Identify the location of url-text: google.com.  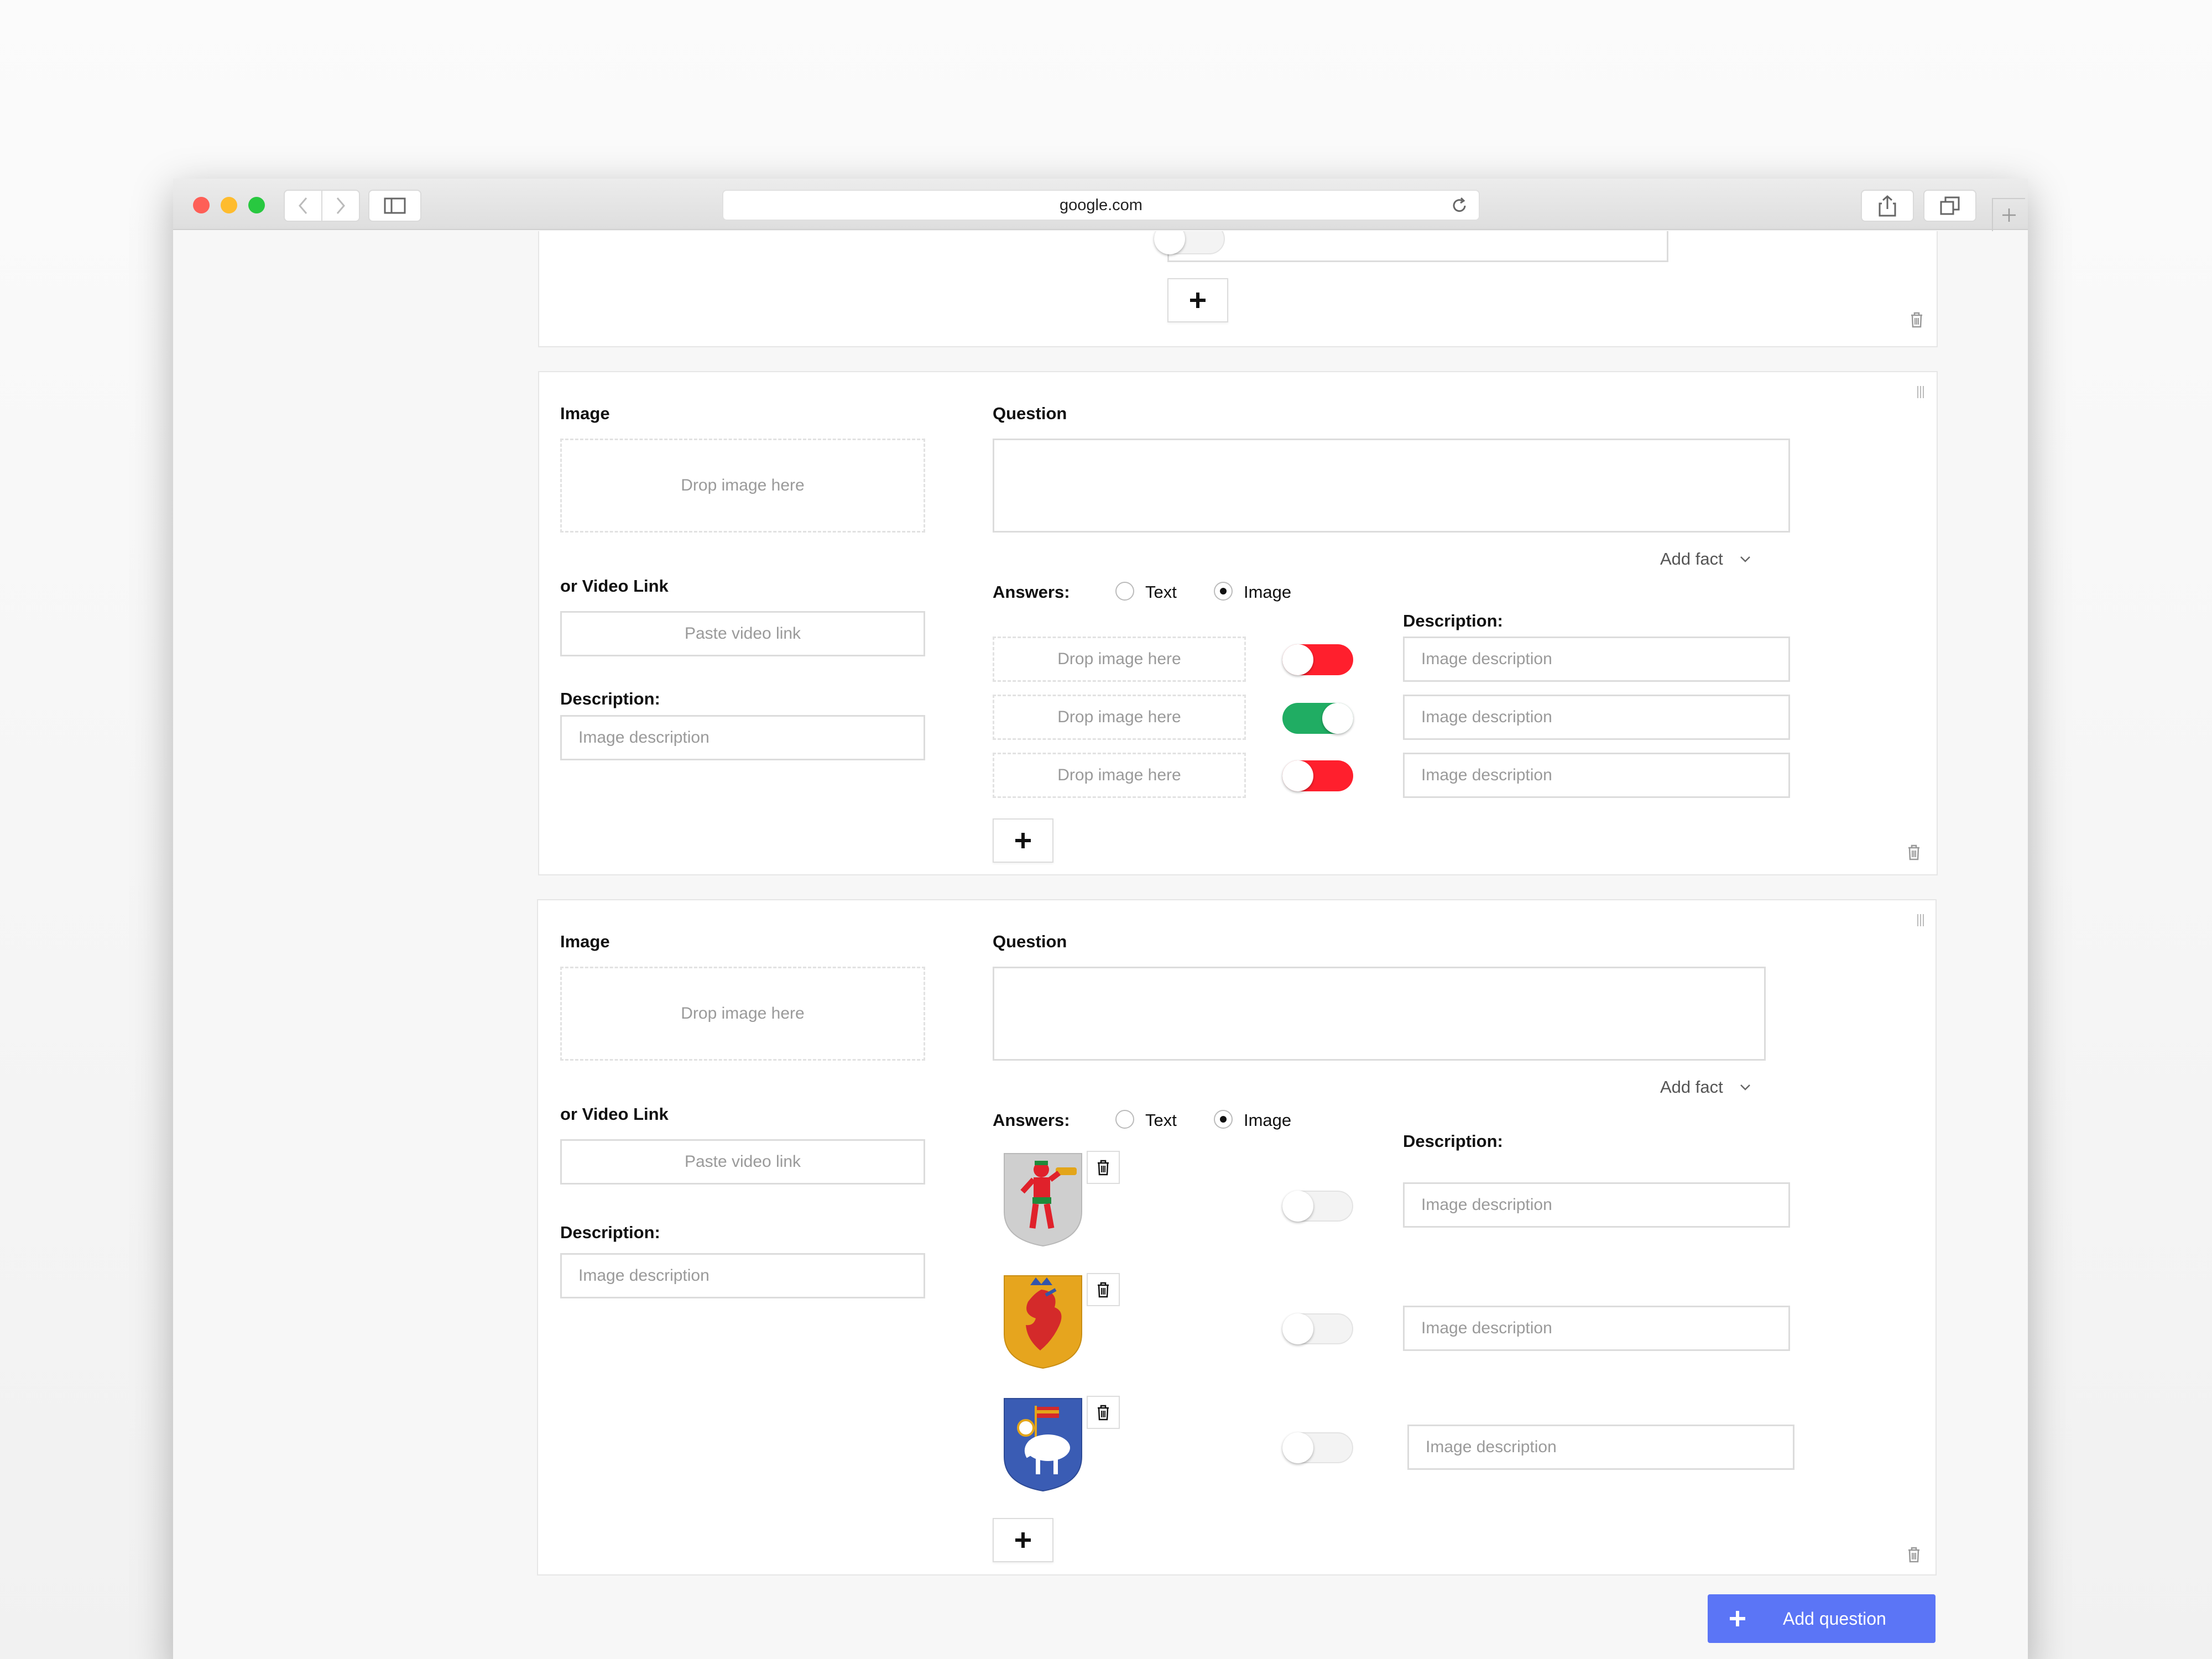
(1101, 205).